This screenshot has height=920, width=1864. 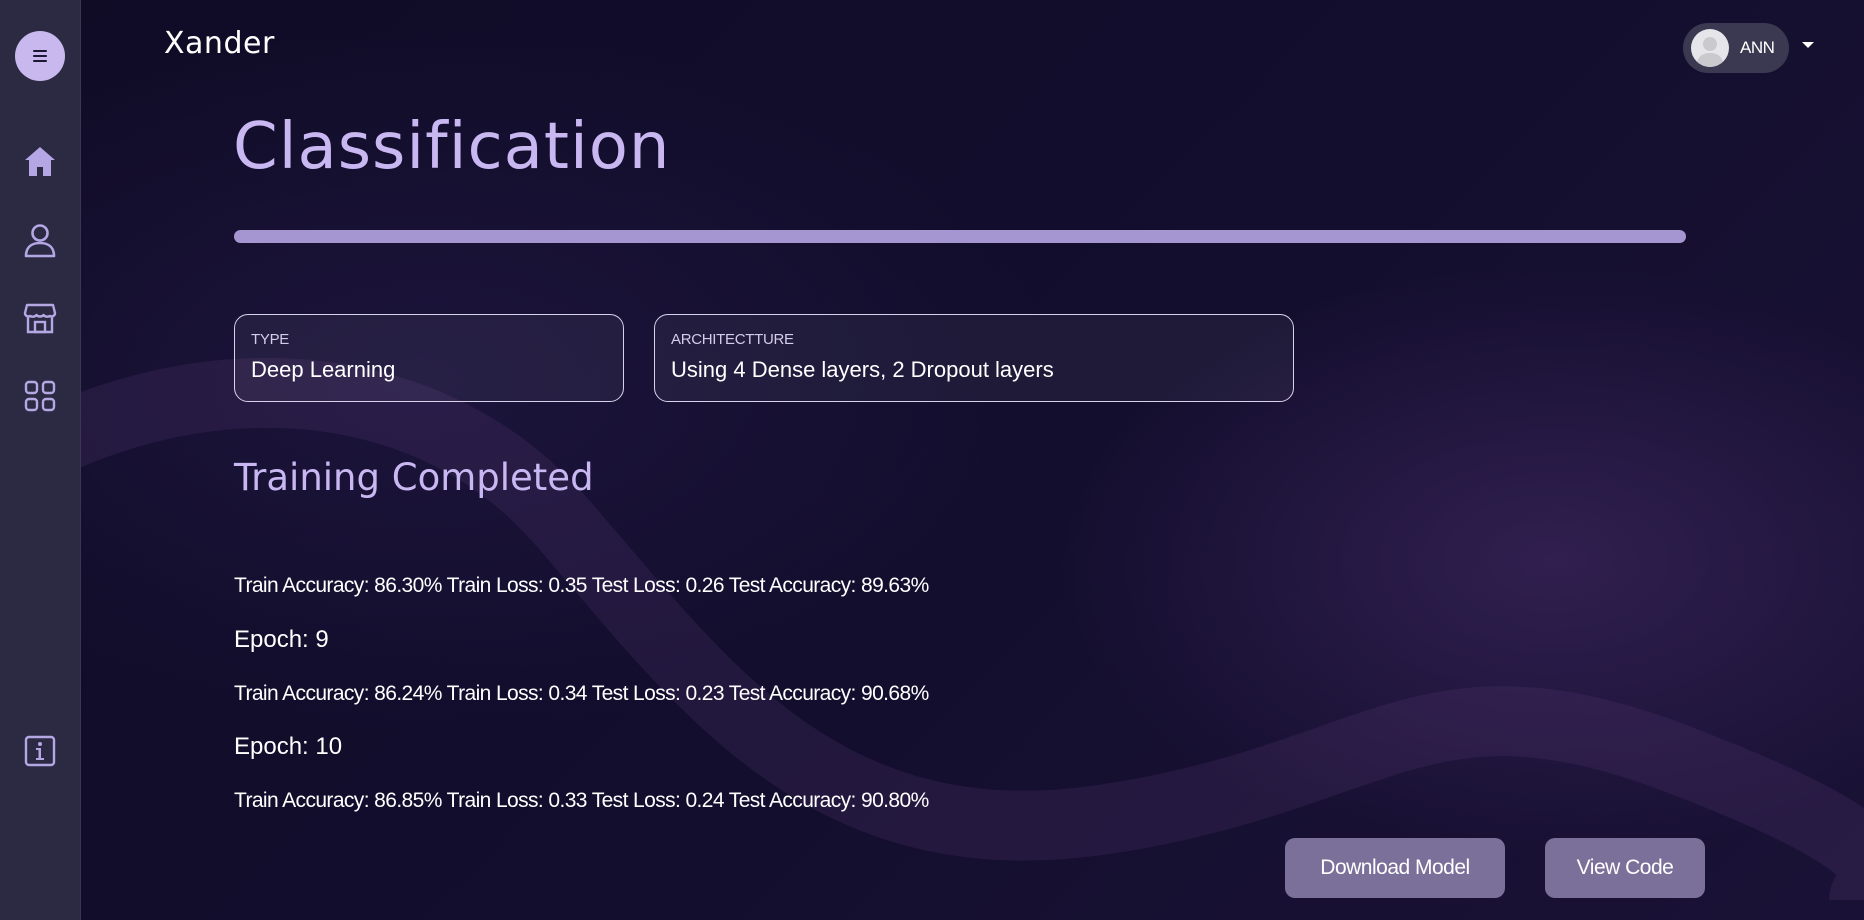 I want to click on architecture-value: Using 4 Dense layers, 2 Dropout layers, so click(x=862, y=369).